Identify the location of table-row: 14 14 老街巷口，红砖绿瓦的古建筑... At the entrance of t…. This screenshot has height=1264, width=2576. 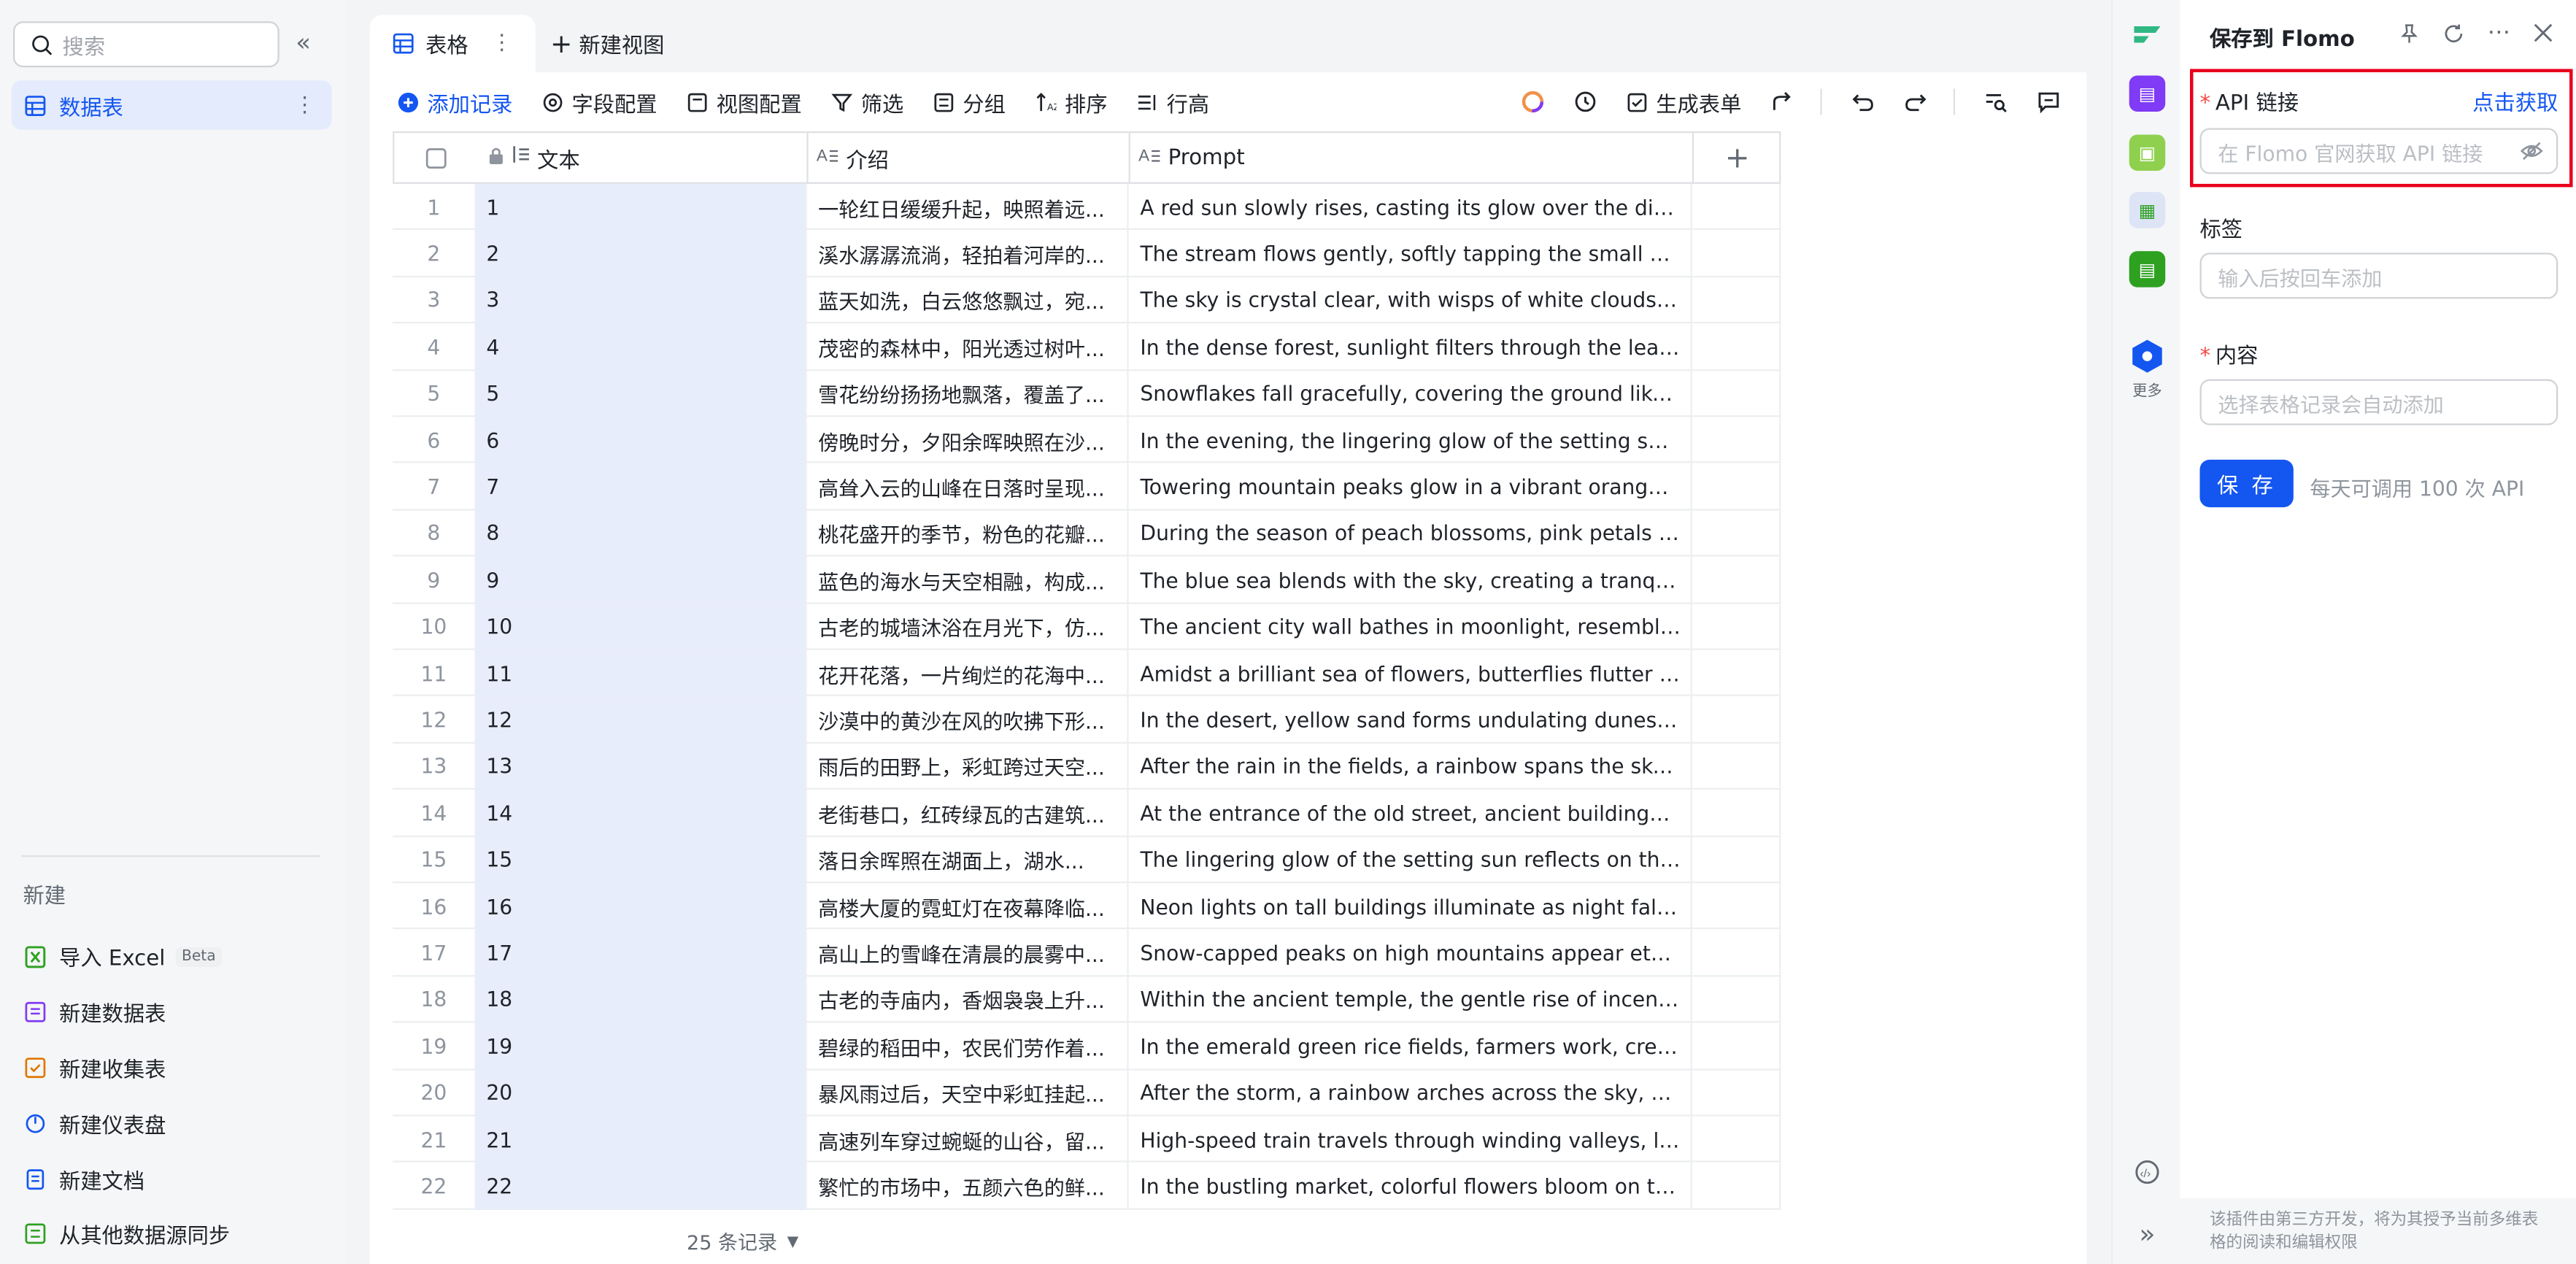
(1087, 814).